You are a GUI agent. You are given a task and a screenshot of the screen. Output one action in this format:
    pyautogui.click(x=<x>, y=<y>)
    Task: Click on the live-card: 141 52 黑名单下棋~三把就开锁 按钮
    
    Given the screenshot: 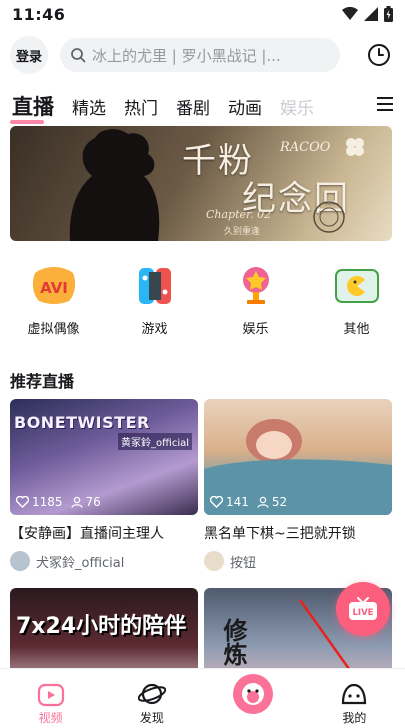 What is the action you would take?
    pyautogui.click(x=298, y=485)
    